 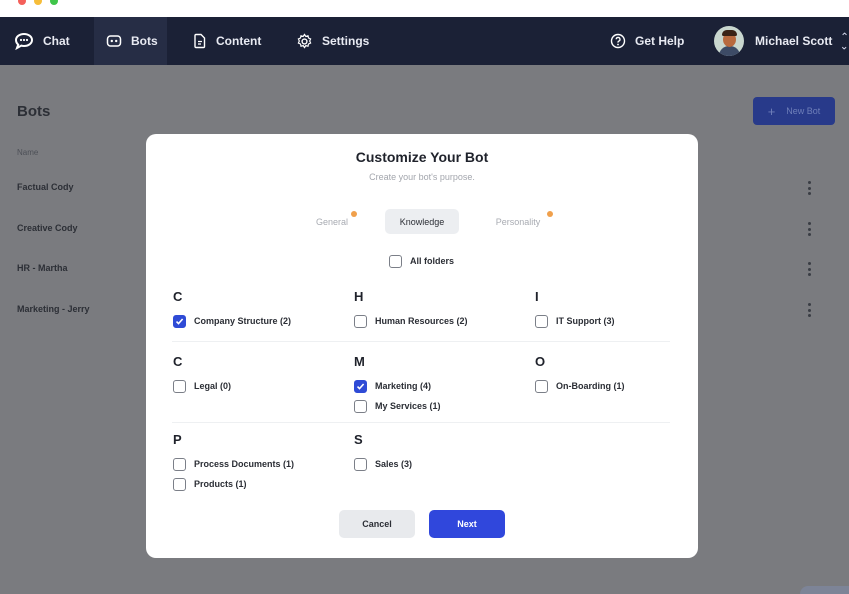 I want to click on nav-item-content: Content, so click(x=227, y=41).